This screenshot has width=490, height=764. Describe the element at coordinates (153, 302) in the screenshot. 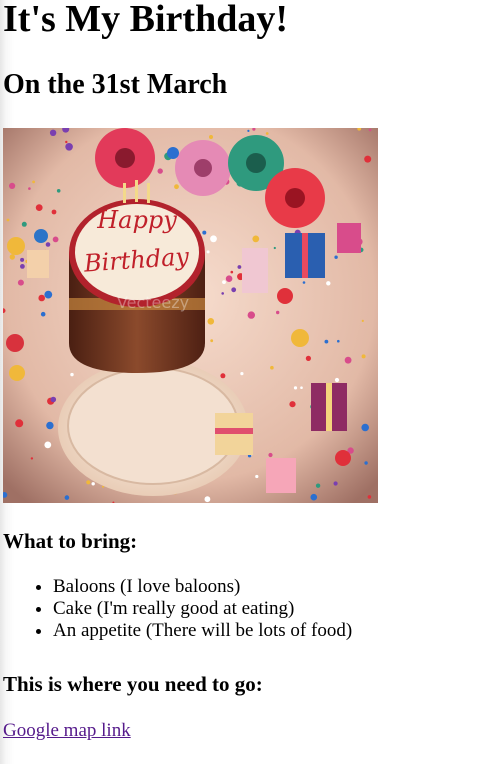

I see `image-watermark: Vecteezy` at that location.